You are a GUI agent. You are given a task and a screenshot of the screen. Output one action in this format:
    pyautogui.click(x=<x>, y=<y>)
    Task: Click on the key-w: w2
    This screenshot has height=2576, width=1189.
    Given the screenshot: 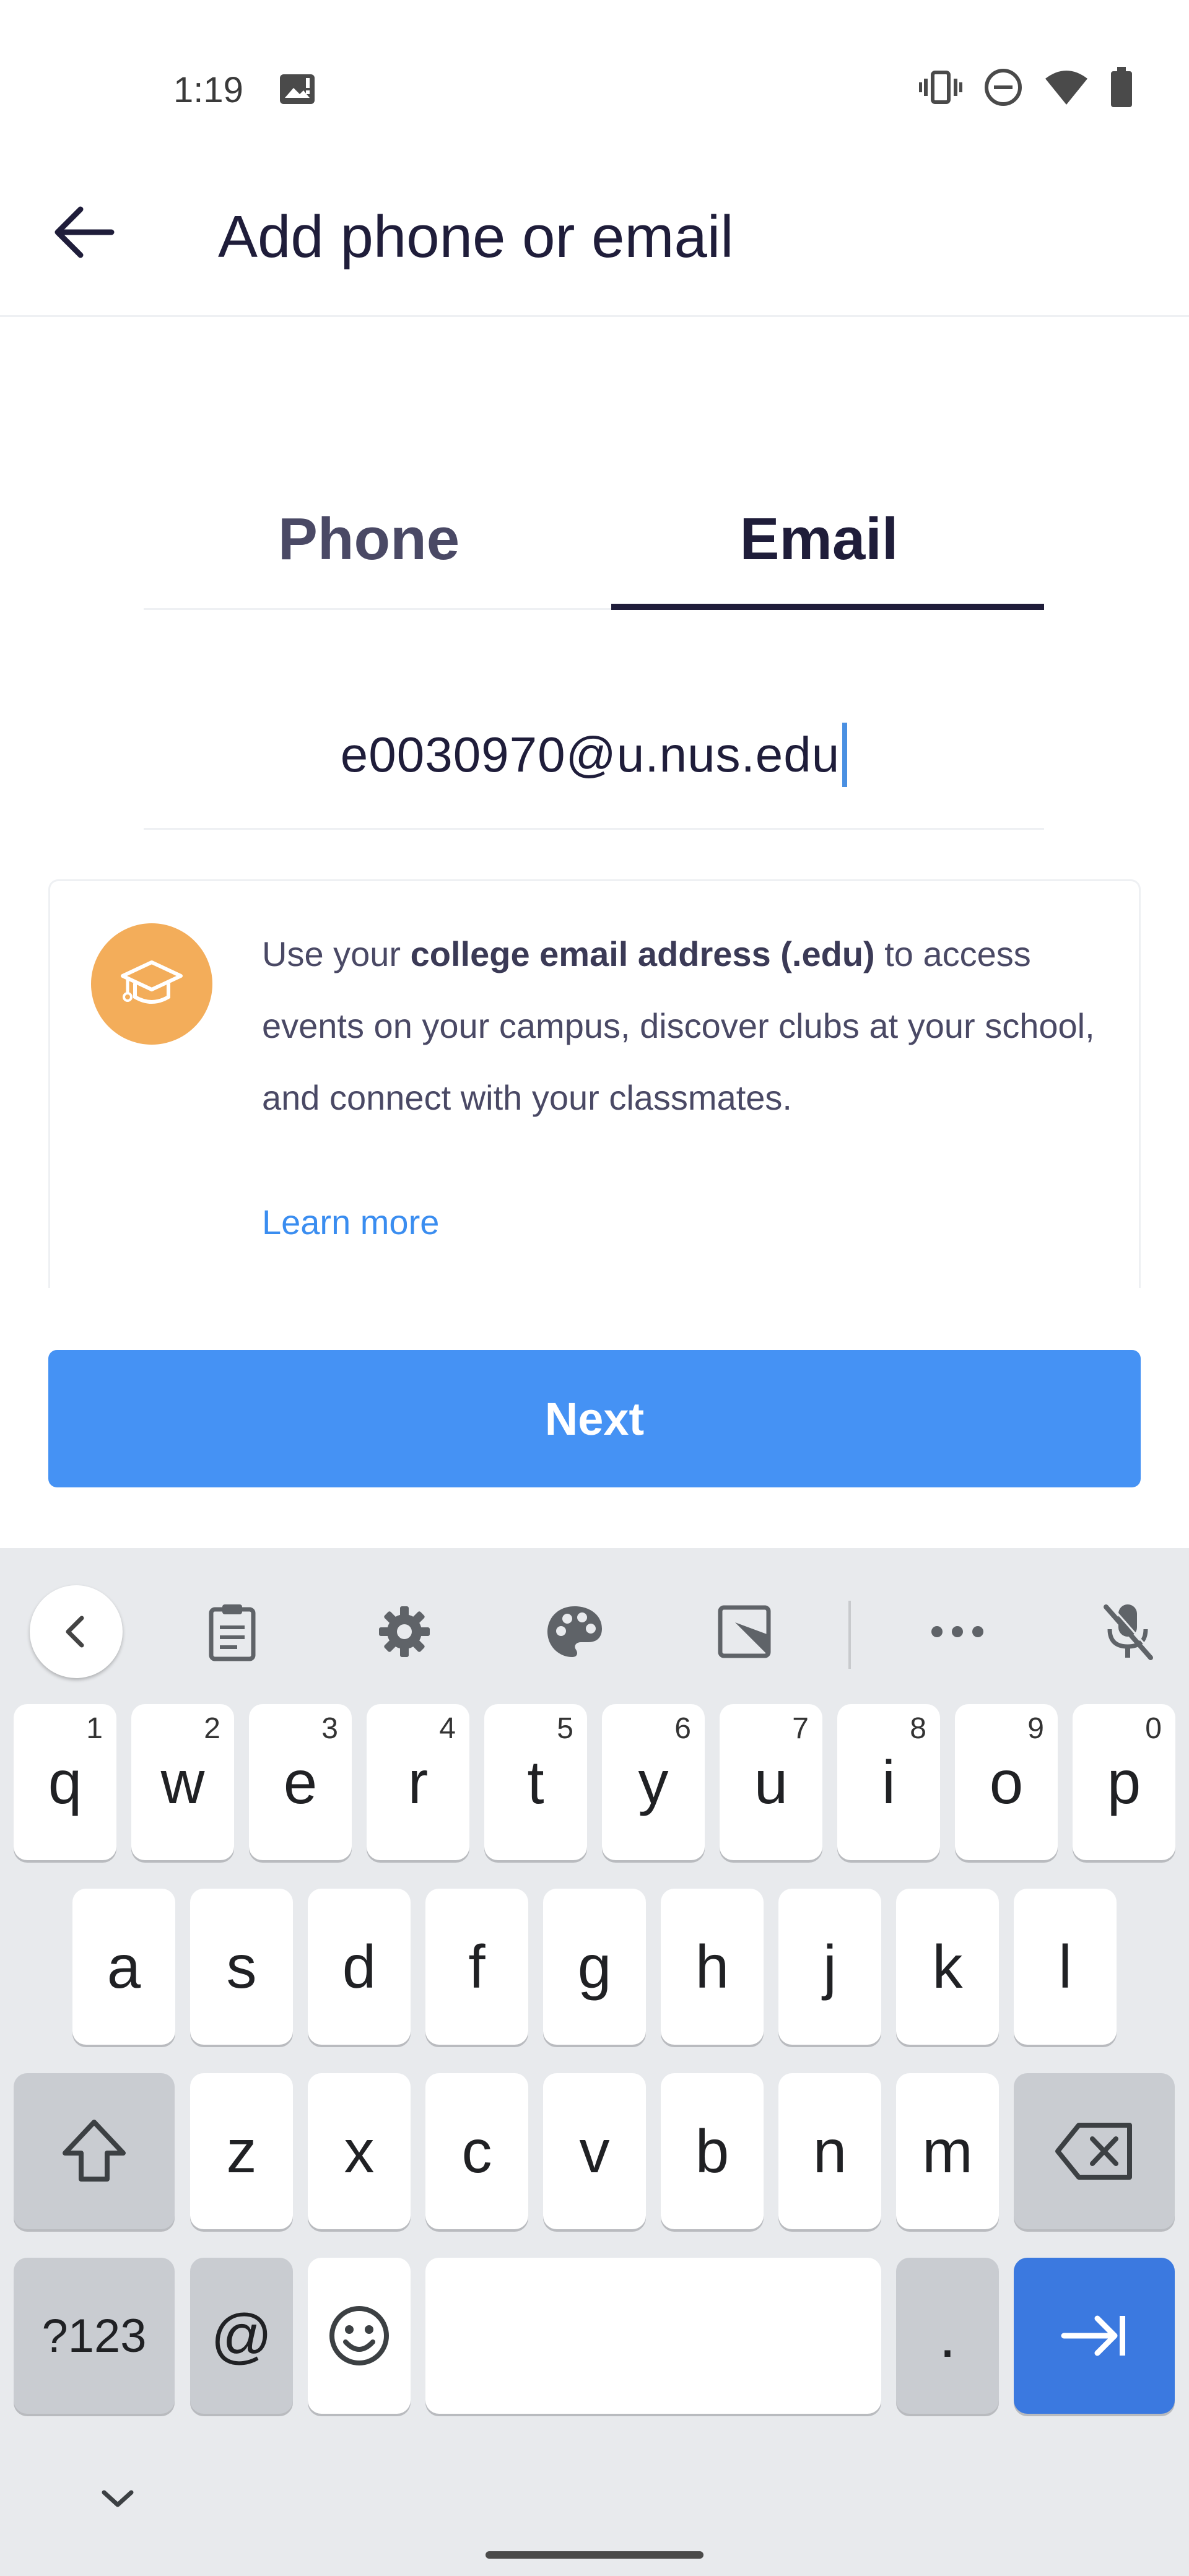 What is the action you would take?
    pyautogui.click(x=182, y=1782)
    